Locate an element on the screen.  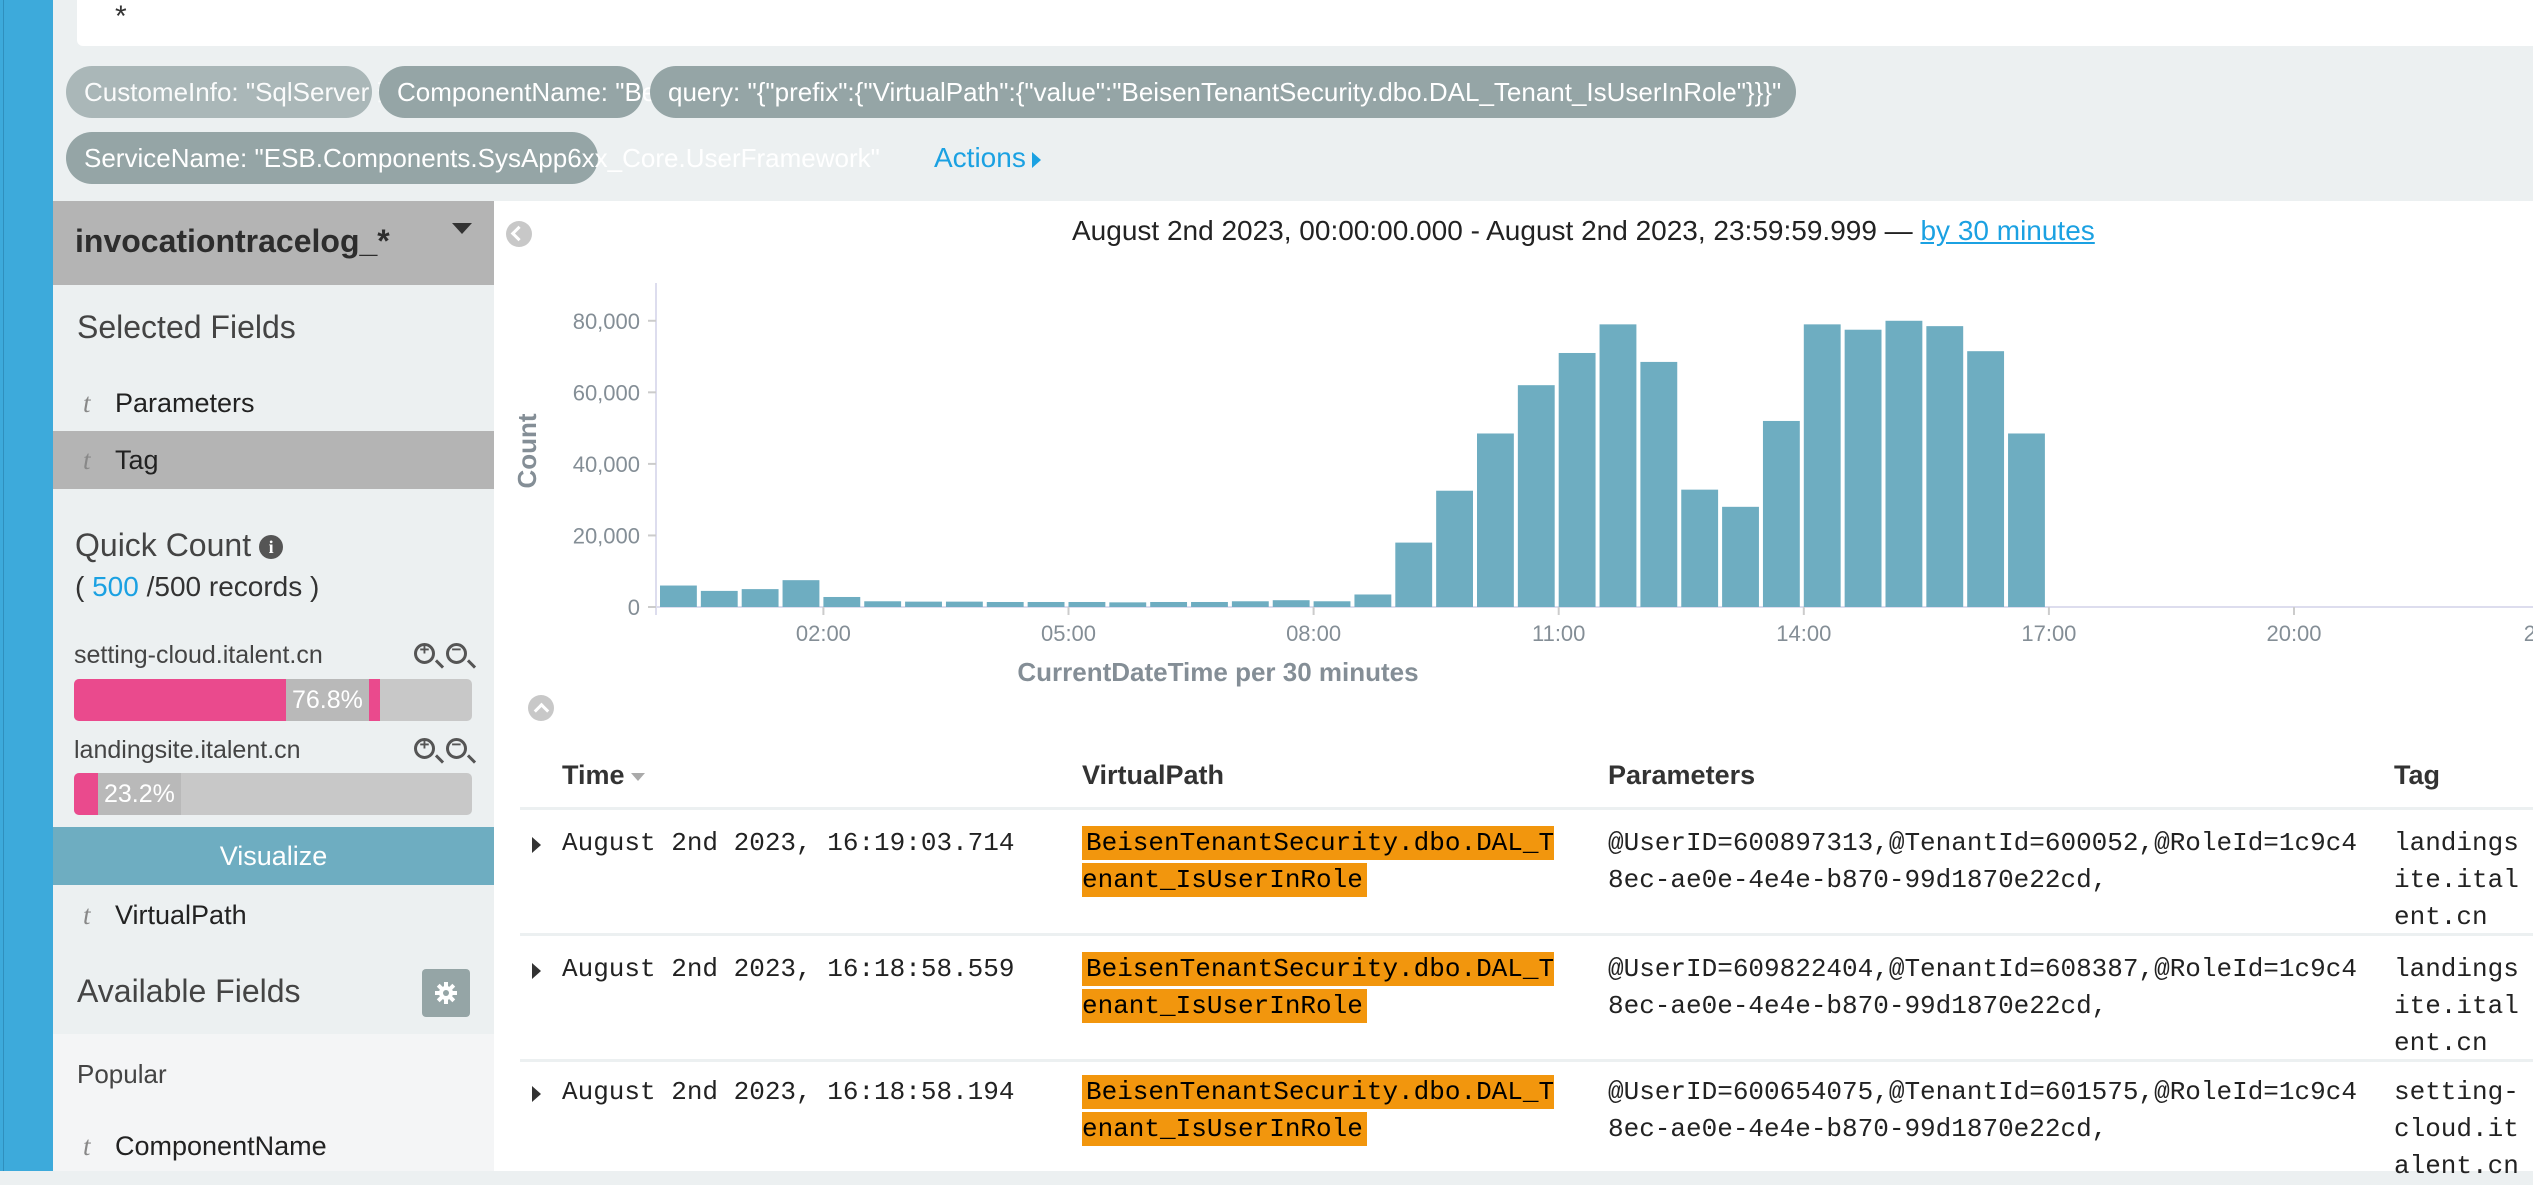
x-tick-label: 14:00 is located at coordinates (1803, 633).